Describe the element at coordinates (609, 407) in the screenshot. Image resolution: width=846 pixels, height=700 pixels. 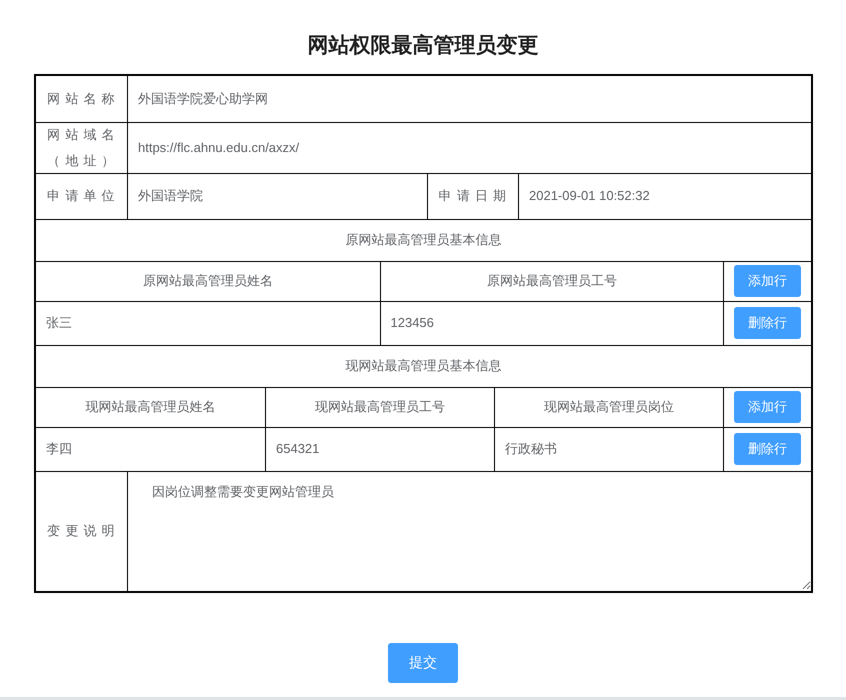
I see `column-header: 现网站最高管理员岗位` at that location.